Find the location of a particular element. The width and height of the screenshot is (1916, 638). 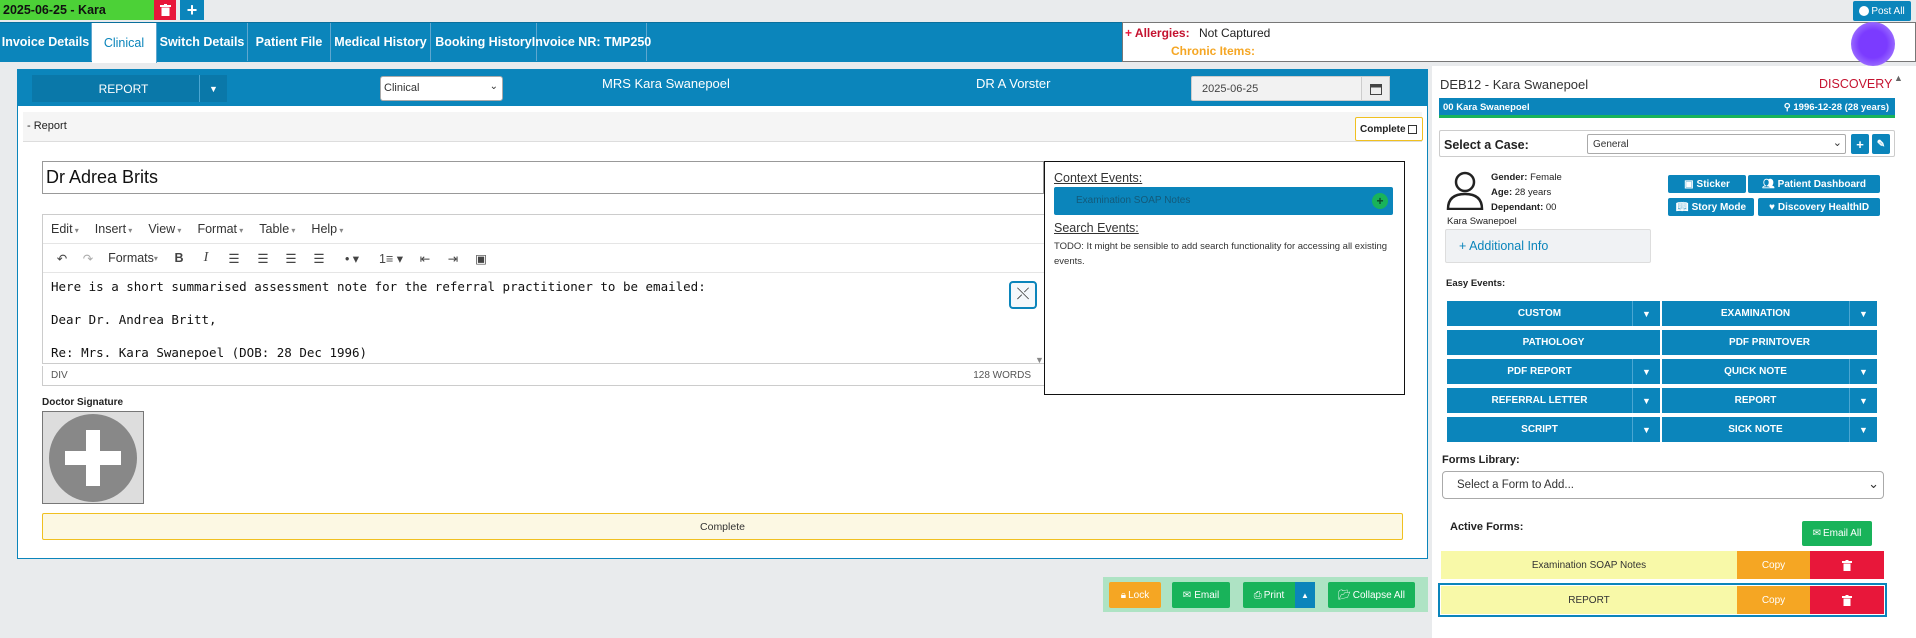

menu-help: Help is located at coordinates (327, 229).